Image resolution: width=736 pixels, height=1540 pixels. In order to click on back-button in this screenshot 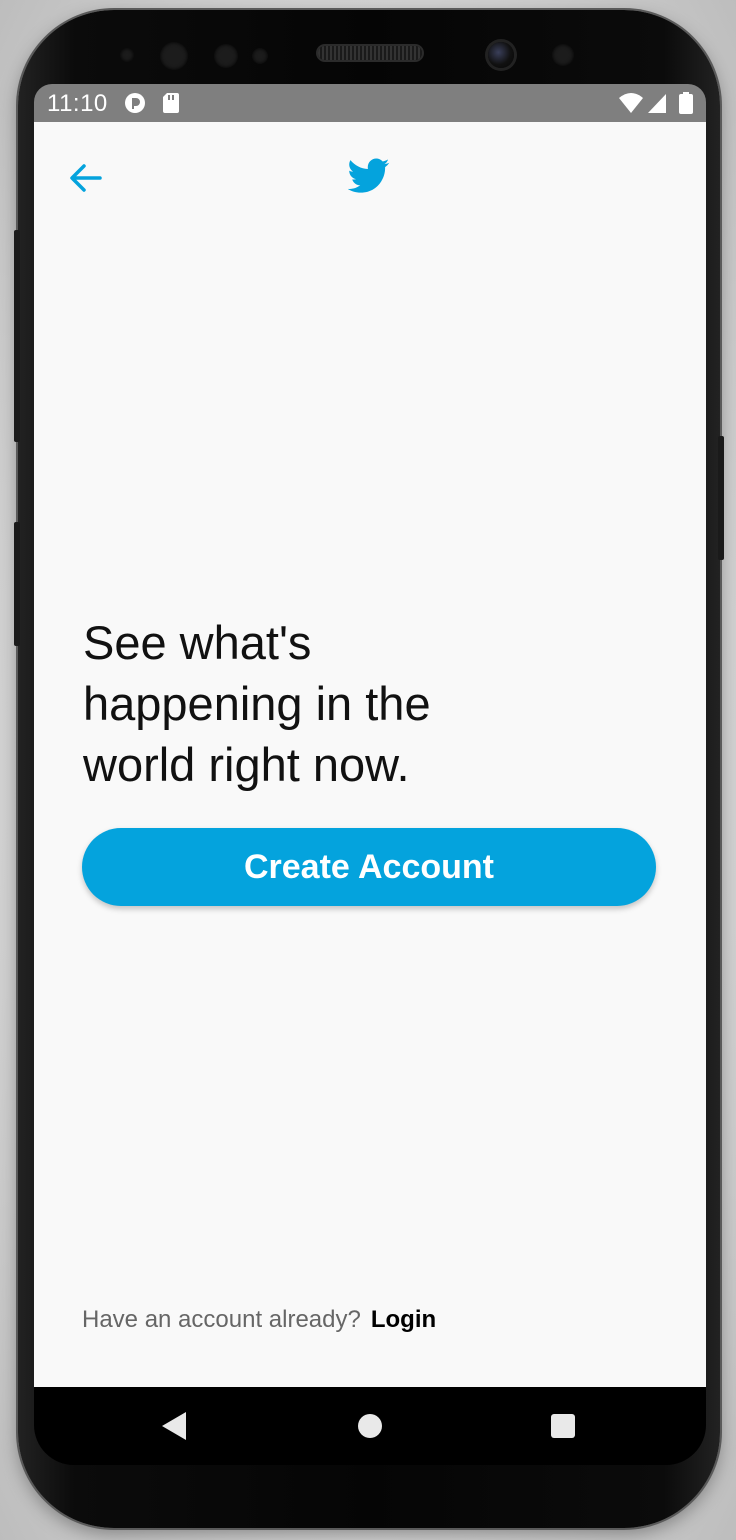, I will do `click(86, 178)`.